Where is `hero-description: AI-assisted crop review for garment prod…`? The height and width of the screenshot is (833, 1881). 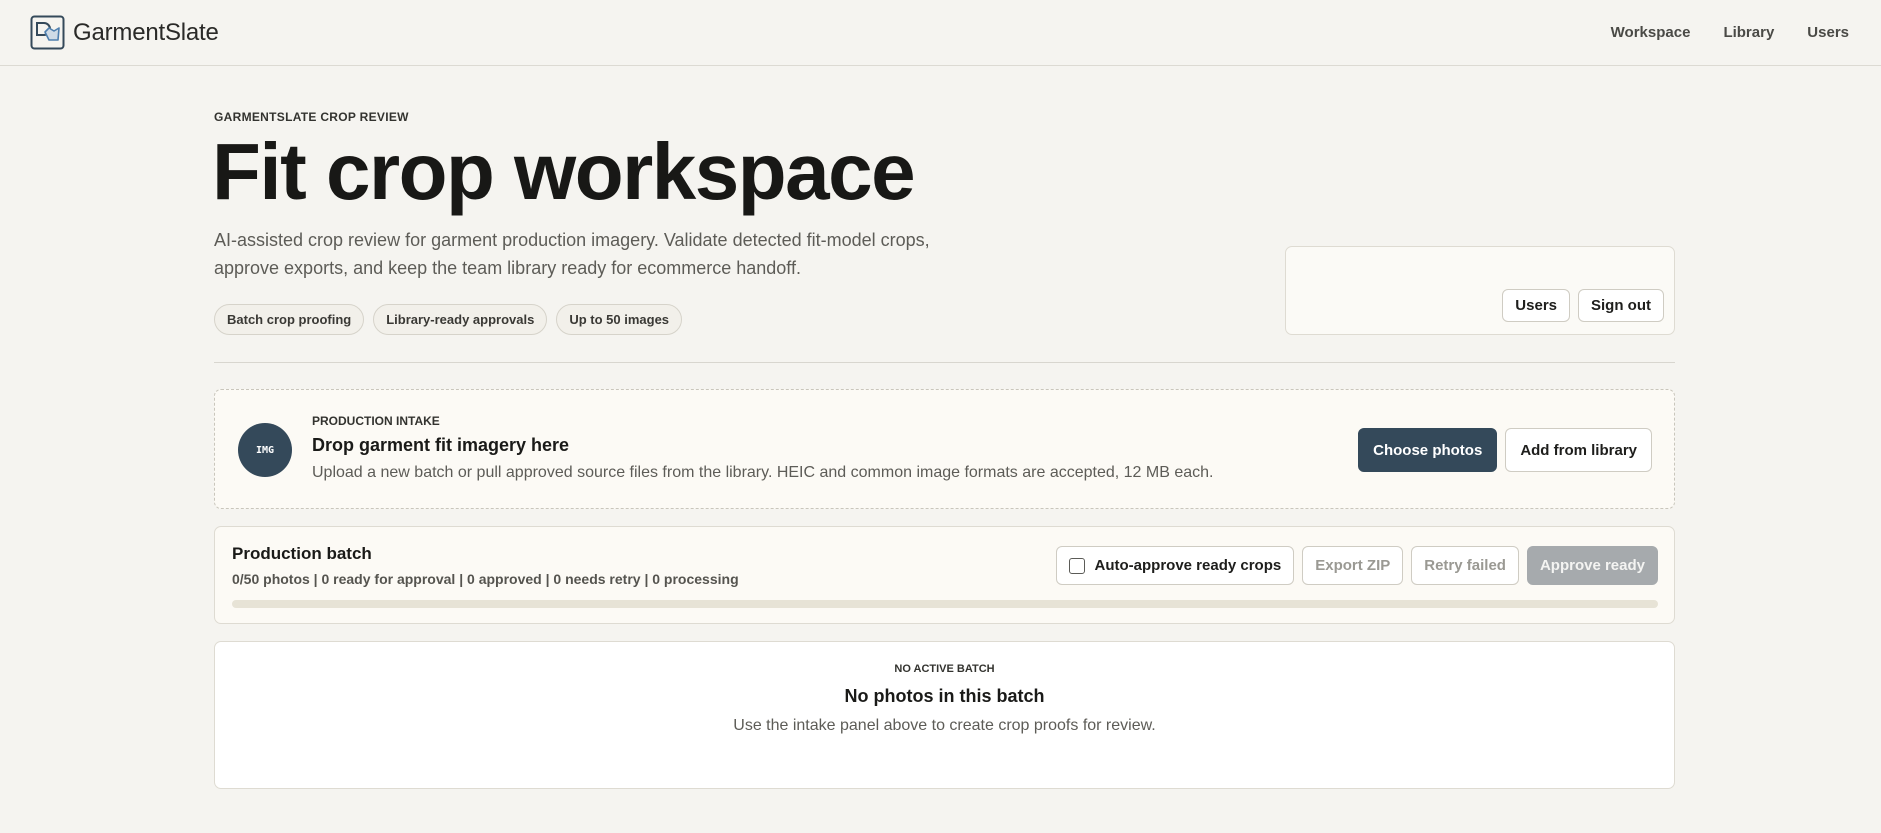 hero-description: AI-assisted crop review for garment prod… is located at coordinates (572, 254).